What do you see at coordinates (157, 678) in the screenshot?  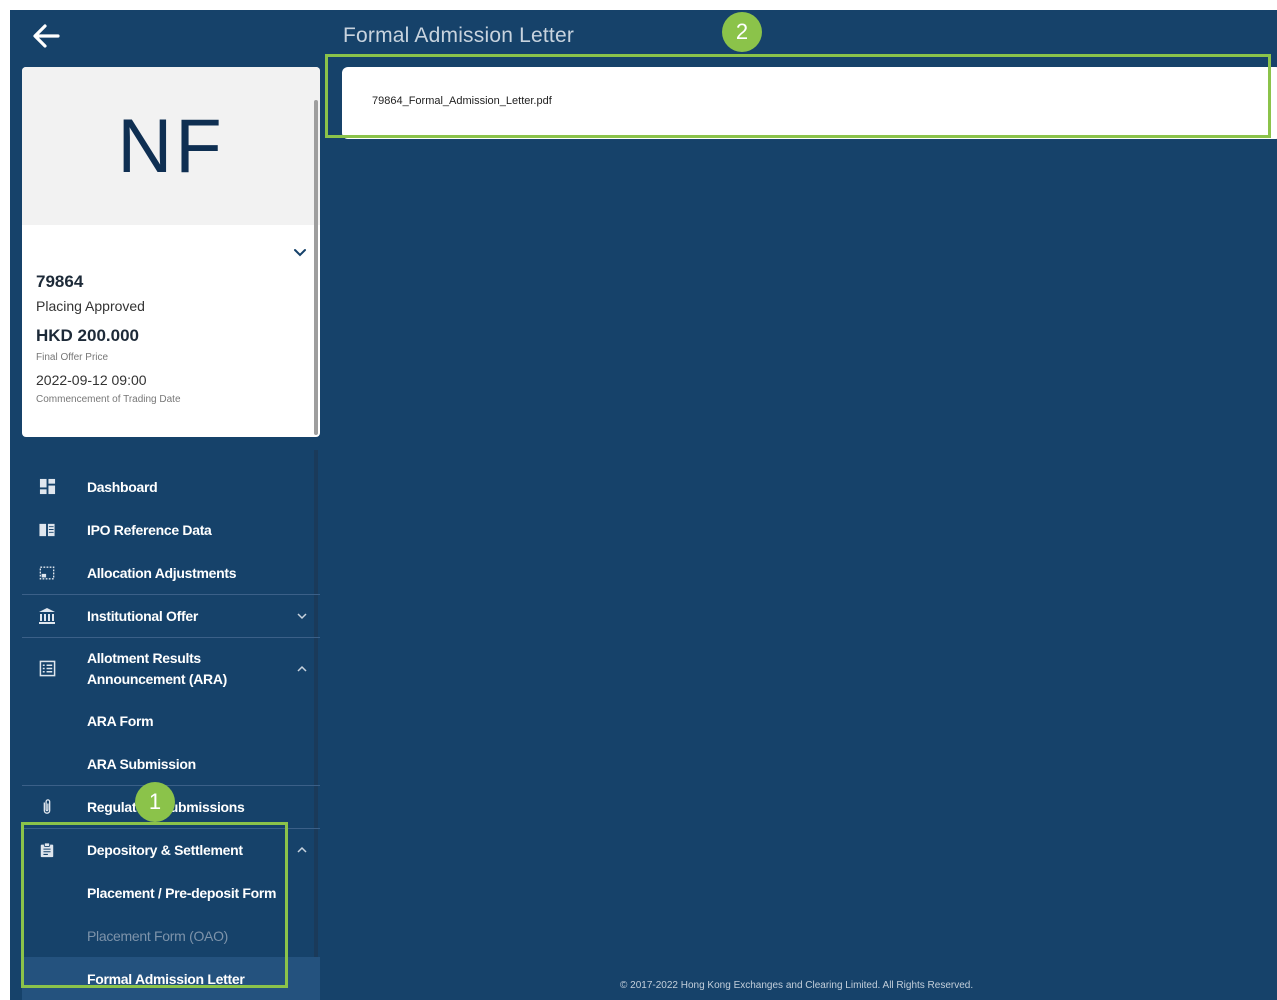 I see `sidebar-item-label-line2: Announcement (ARA)` at bounding box center [157, 678].